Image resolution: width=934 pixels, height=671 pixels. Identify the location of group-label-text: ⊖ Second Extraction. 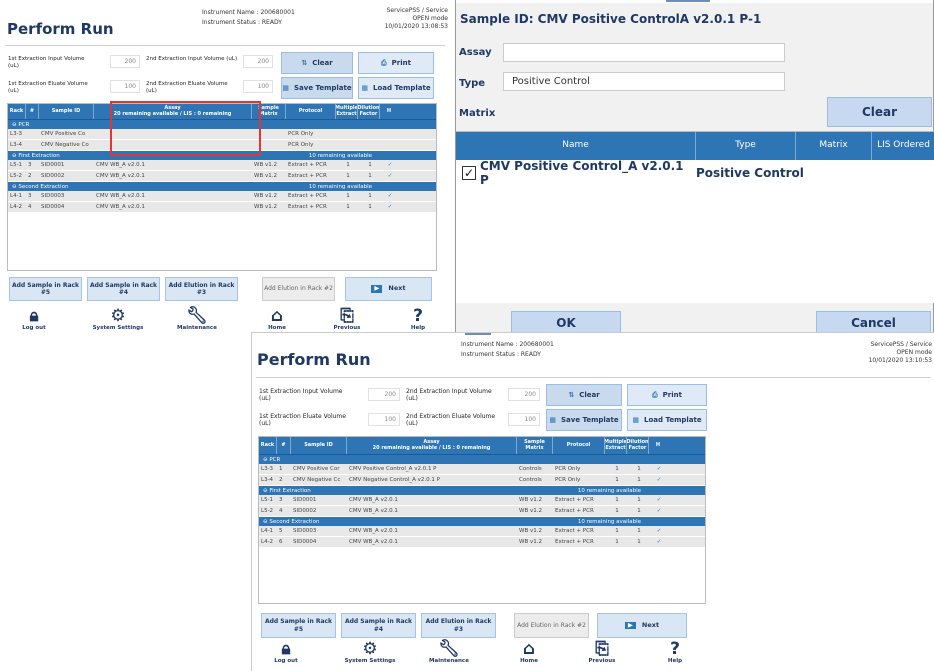
(40, 186).